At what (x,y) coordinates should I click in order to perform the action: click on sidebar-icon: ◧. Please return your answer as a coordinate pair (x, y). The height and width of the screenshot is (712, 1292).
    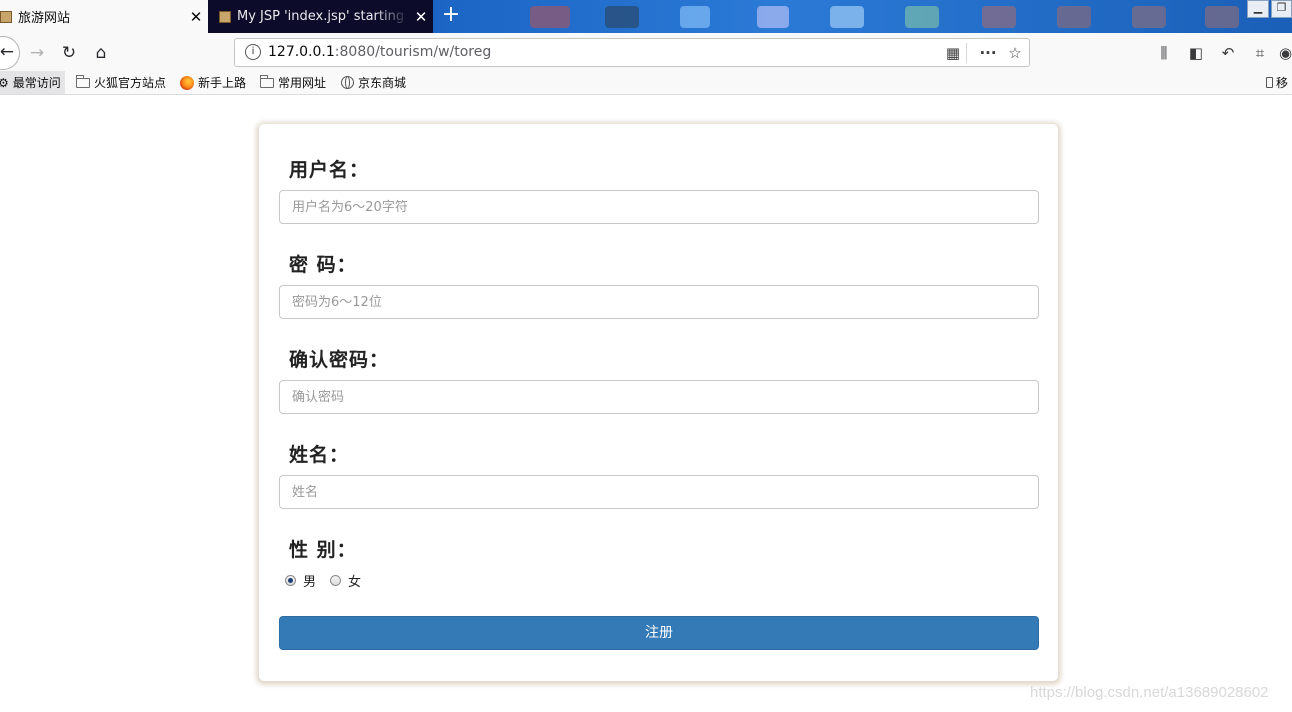
    Looking at the image, I should click on (1196, 53).